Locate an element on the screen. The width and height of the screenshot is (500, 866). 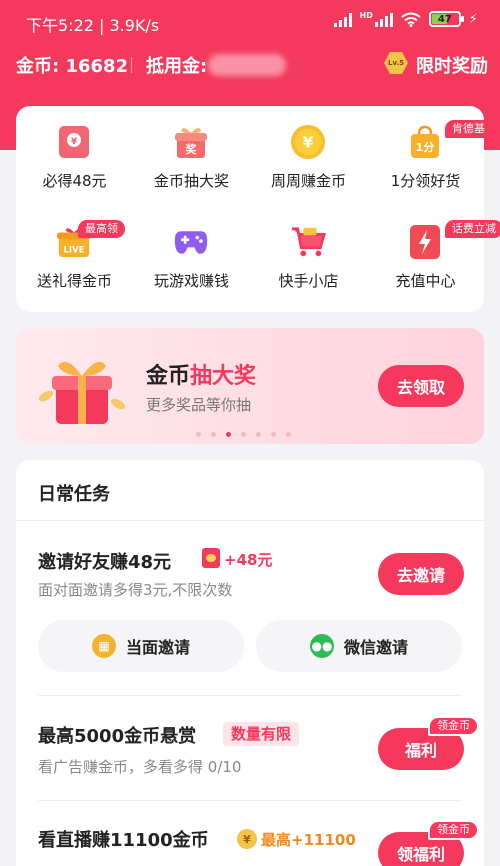
yuan-coin-icon: ¥ is located at coordinates (308, 142).